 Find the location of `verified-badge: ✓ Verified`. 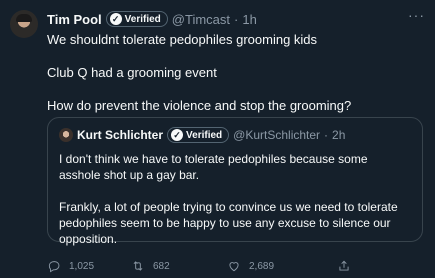

verified-badge: ✓ Verified is located at coordinates (136, 19).